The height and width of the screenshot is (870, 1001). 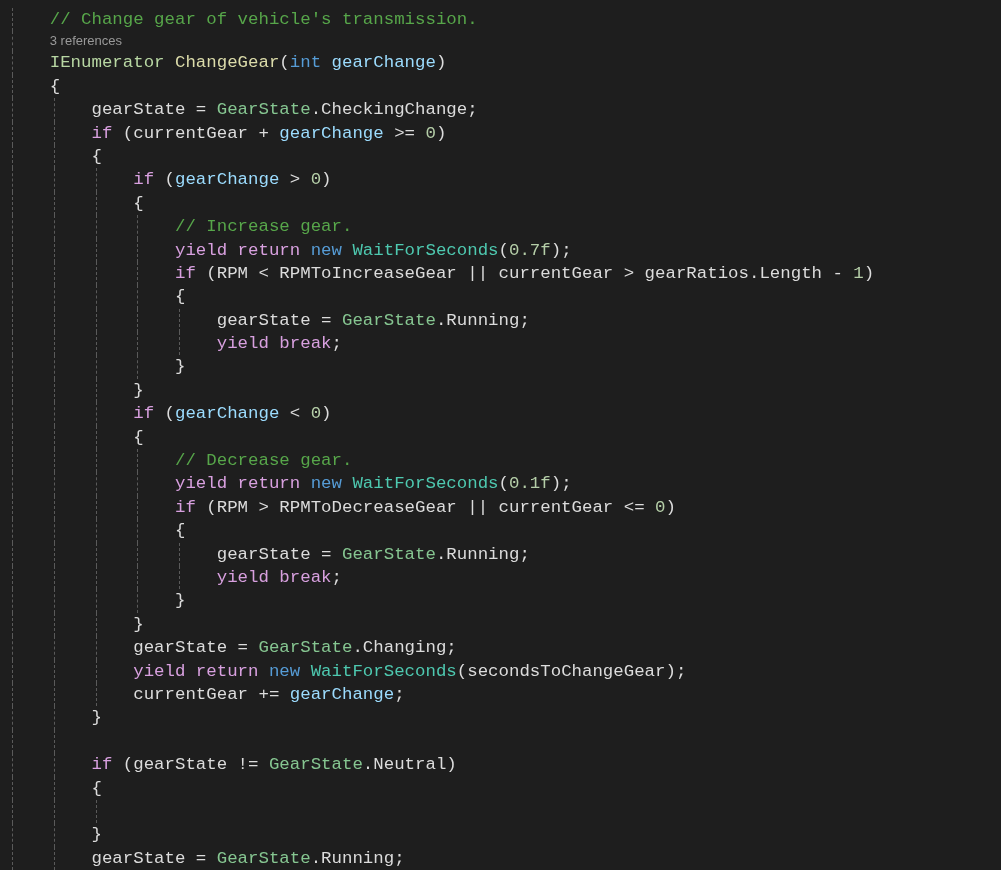 I want to click on code-line: if (gearChange < 0), so click(x=232, y=414).